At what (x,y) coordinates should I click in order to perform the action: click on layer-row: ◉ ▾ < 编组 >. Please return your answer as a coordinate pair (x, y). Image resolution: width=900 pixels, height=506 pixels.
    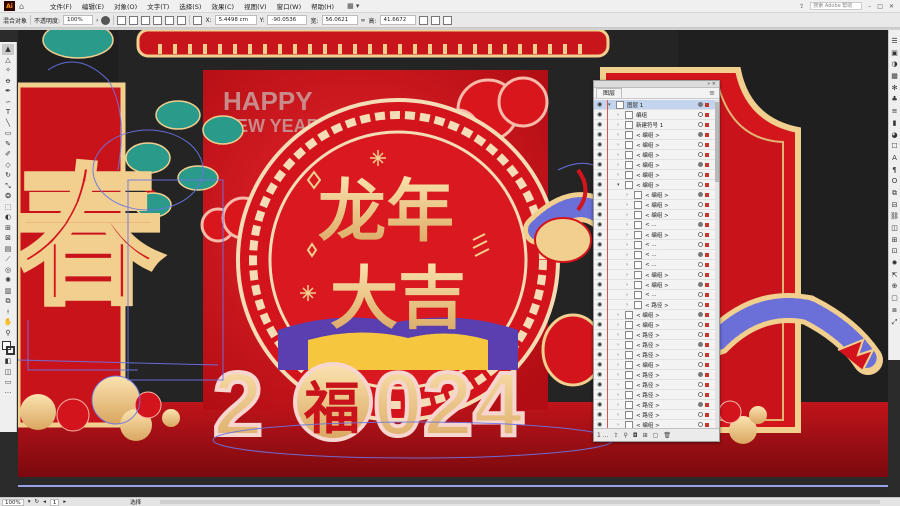
    Looking at the image, I should click on (656, 185).